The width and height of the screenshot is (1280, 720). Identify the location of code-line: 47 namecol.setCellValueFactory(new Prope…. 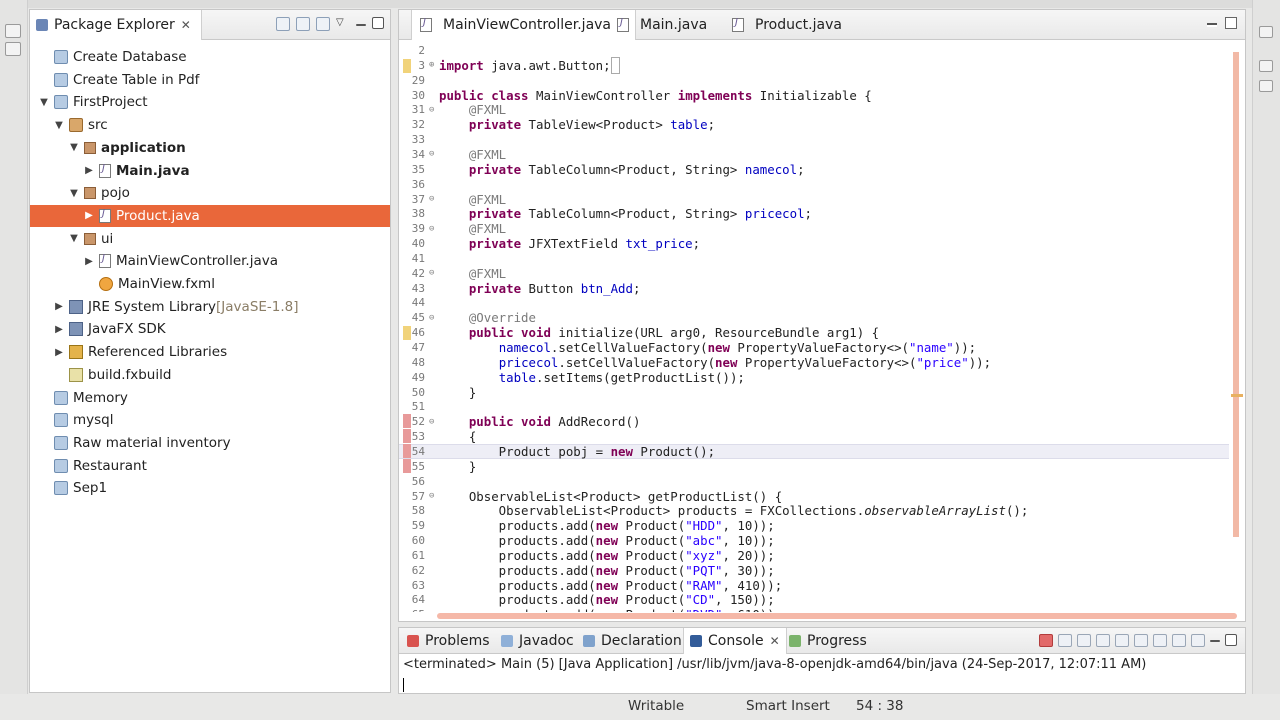
(814, 347).